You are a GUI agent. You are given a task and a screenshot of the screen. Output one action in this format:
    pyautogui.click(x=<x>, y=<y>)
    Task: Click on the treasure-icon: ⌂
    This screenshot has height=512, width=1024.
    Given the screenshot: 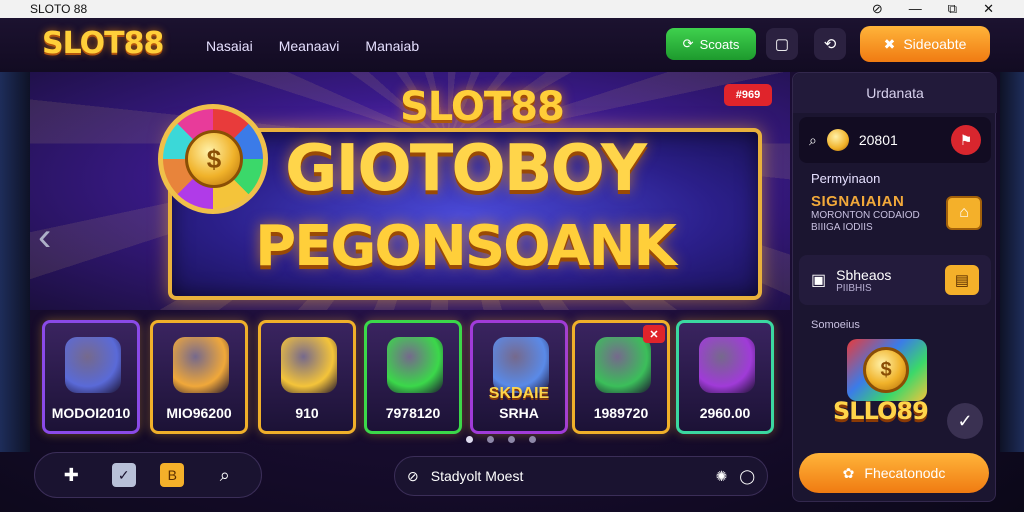 What is the action you would take?
    pyautogui.click(x=964, y=213)
    